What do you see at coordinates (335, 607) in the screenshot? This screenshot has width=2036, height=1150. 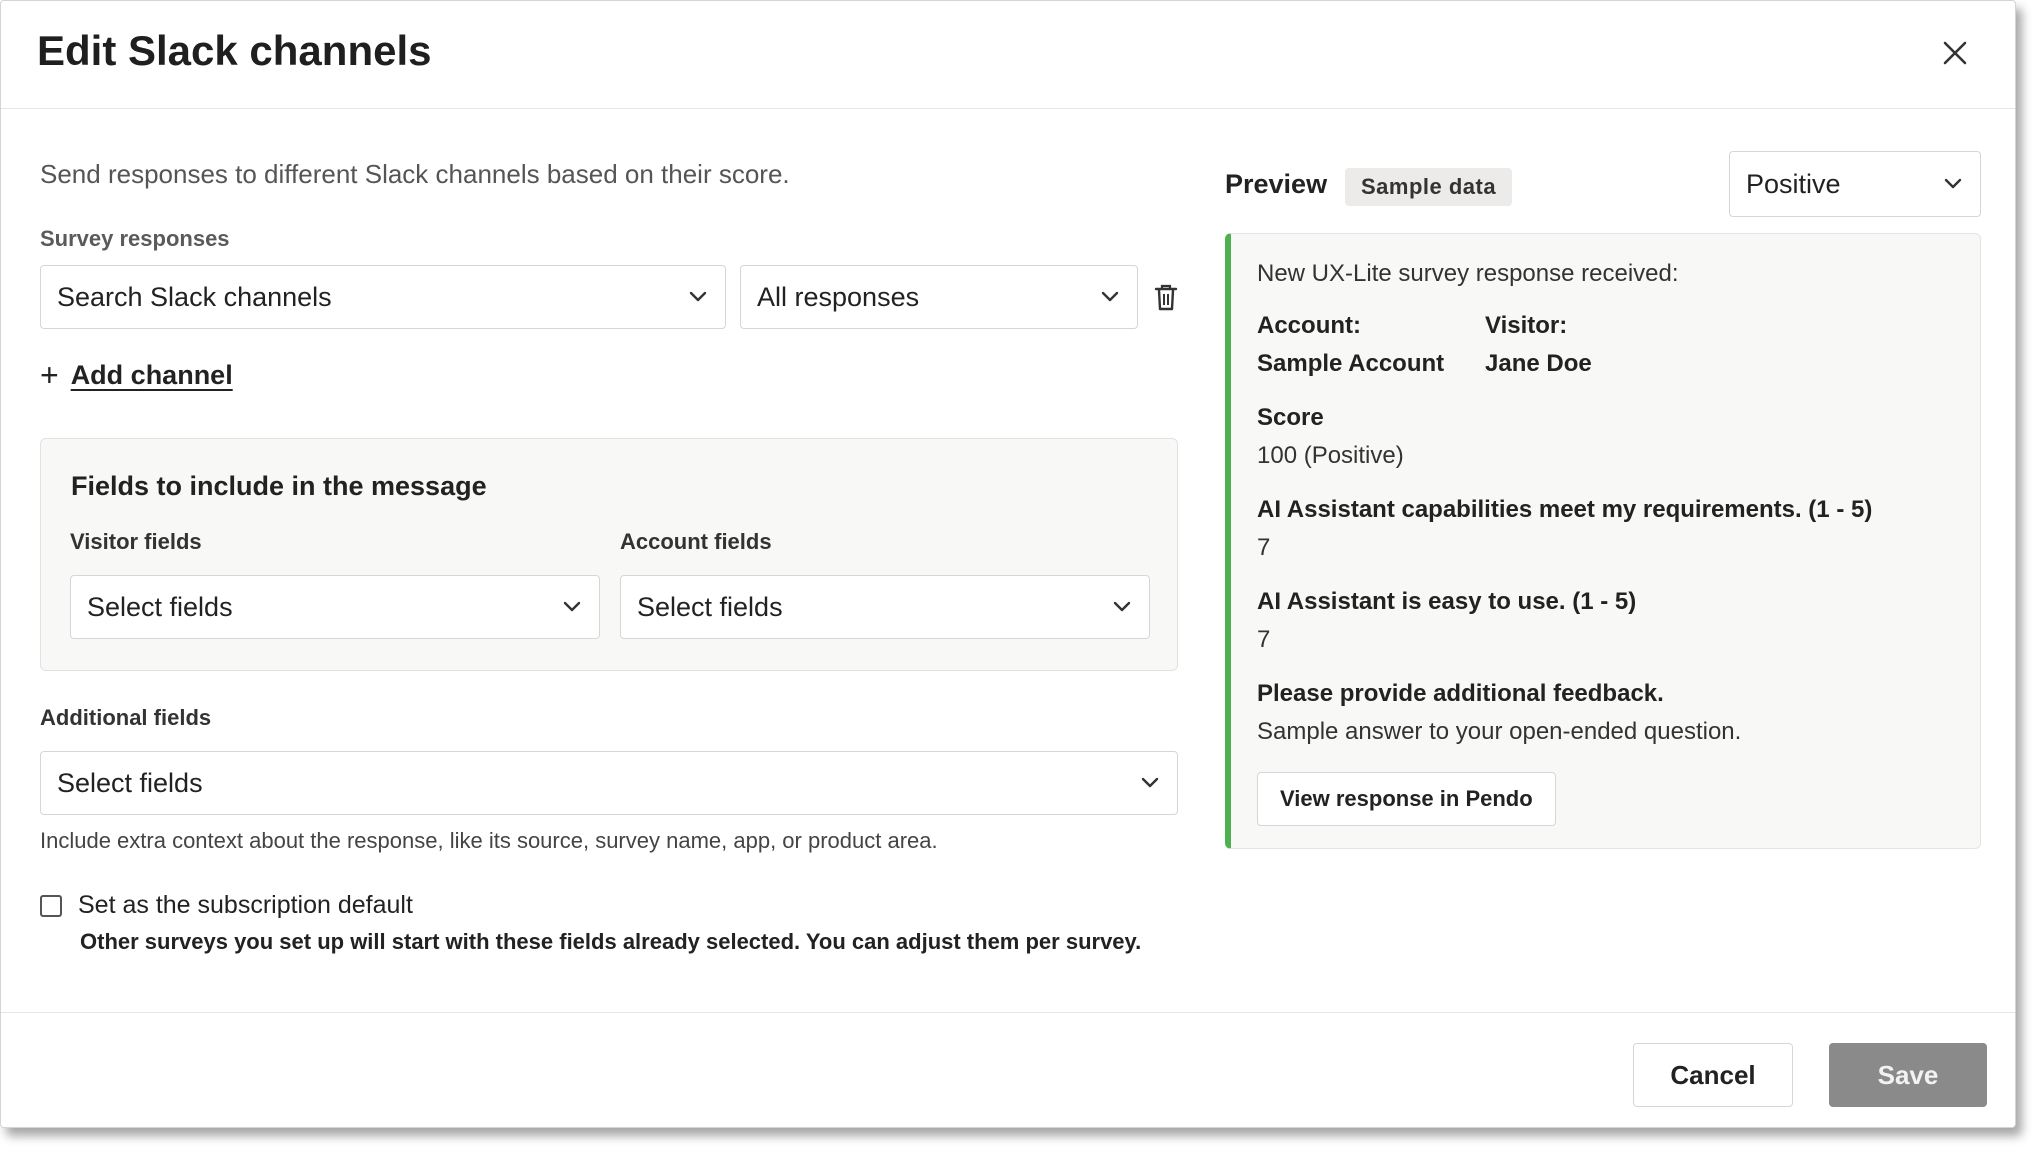 I see `visitor-fields-select: Select fields` at bounding box center [335, 607].